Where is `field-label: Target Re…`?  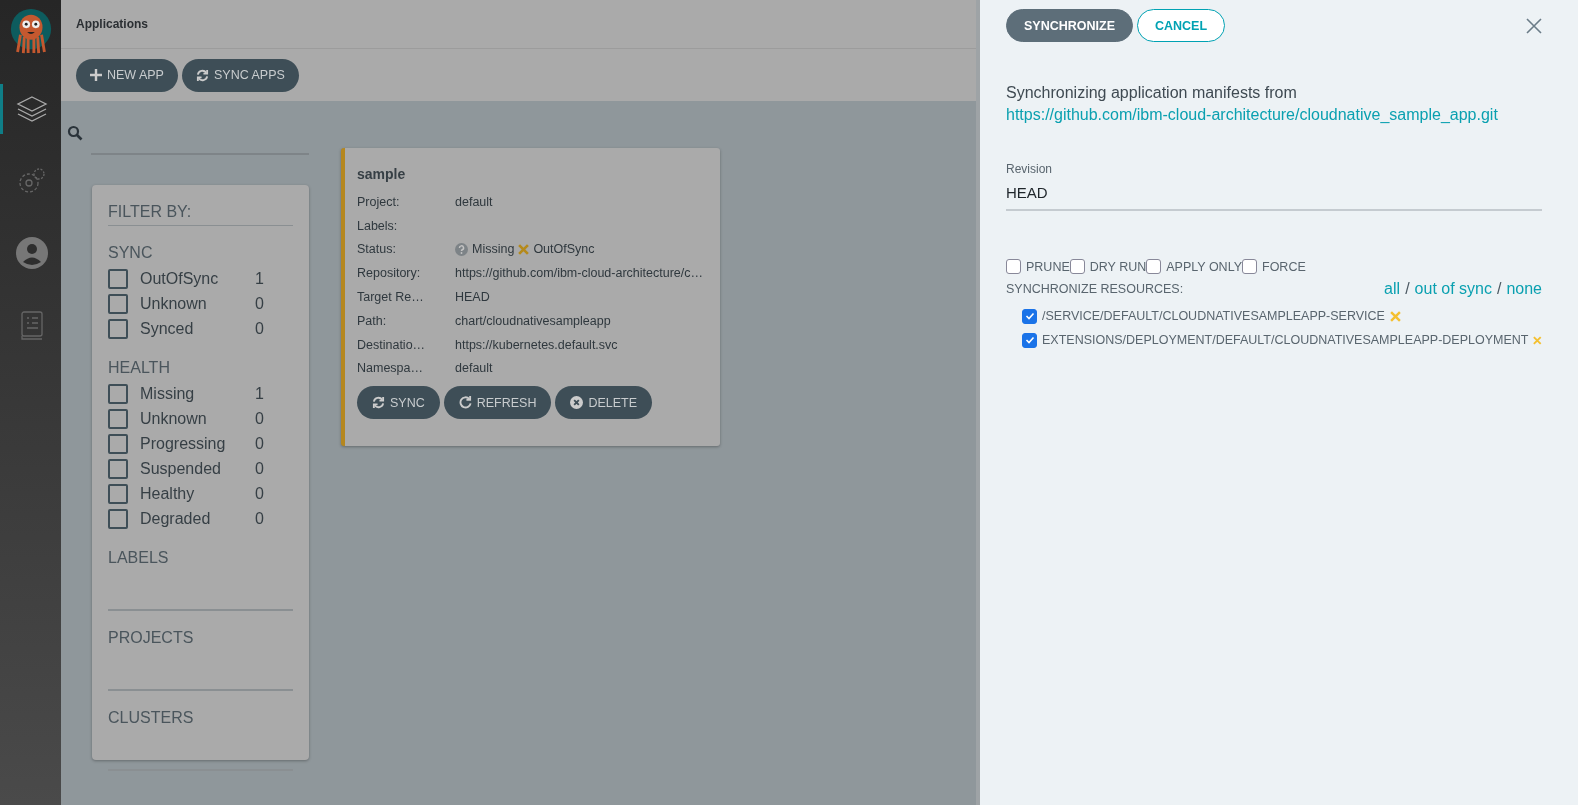 field-label: Target Re… is located at coordinates (391, 297).